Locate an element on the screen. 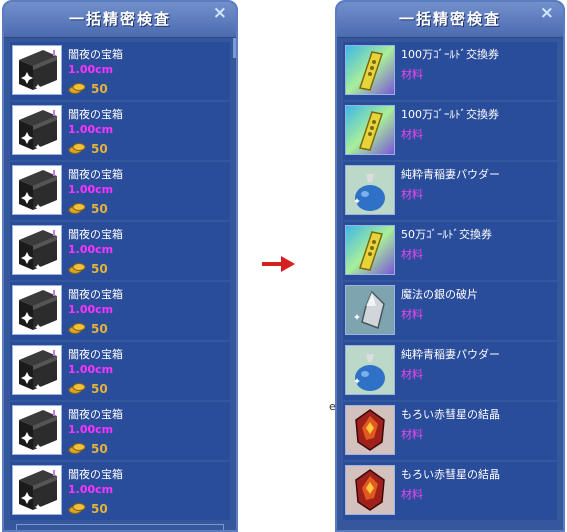  list-item: 50万ｺﾞｰﾙﾄﾞ交換券 材料 is located at coordinates (450, 251).